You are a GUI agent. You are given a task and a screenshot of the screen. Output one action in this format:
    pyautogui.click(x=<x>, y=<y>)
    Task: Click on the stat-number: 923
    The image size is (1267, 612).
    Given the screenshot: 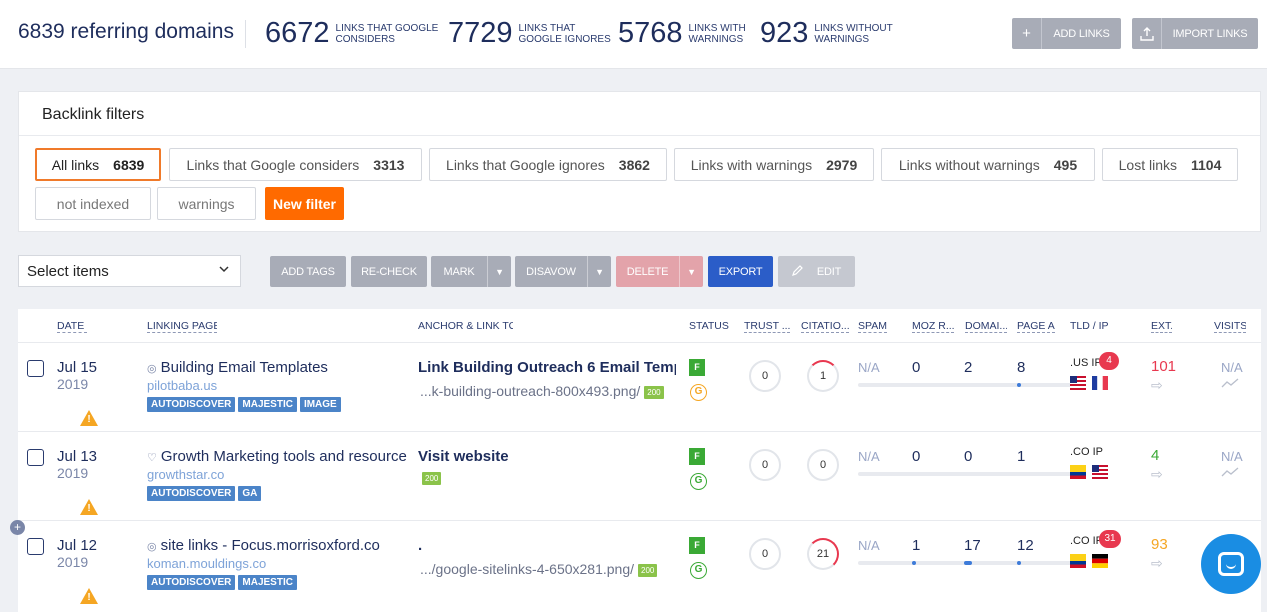 What is the action you would take?
    pyautogui.click(x=784, y=33)
    